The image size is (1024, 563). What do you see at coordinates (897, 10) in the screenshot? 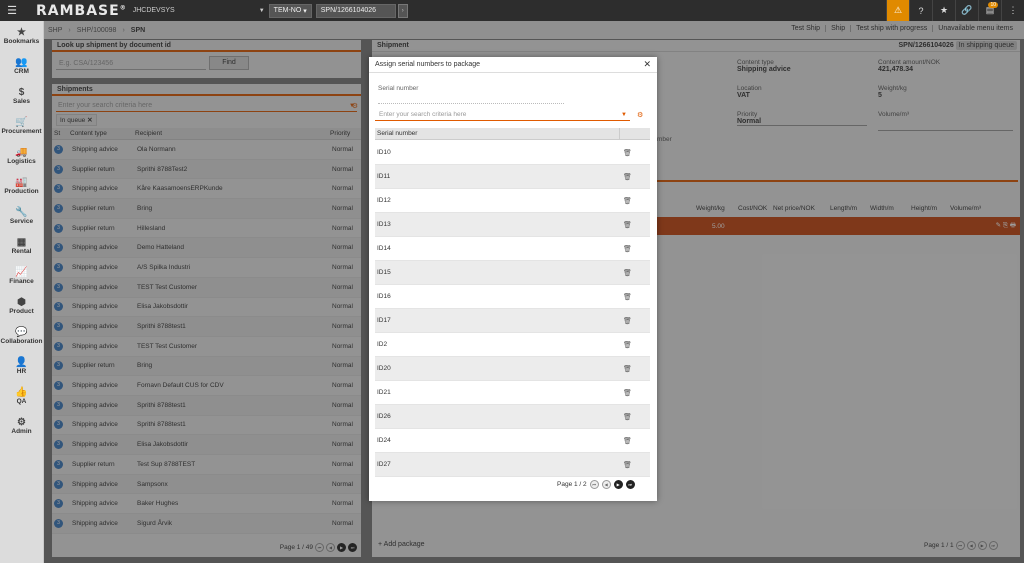
I see `warning-icon: ⚠` at bounding box center [897, 10].